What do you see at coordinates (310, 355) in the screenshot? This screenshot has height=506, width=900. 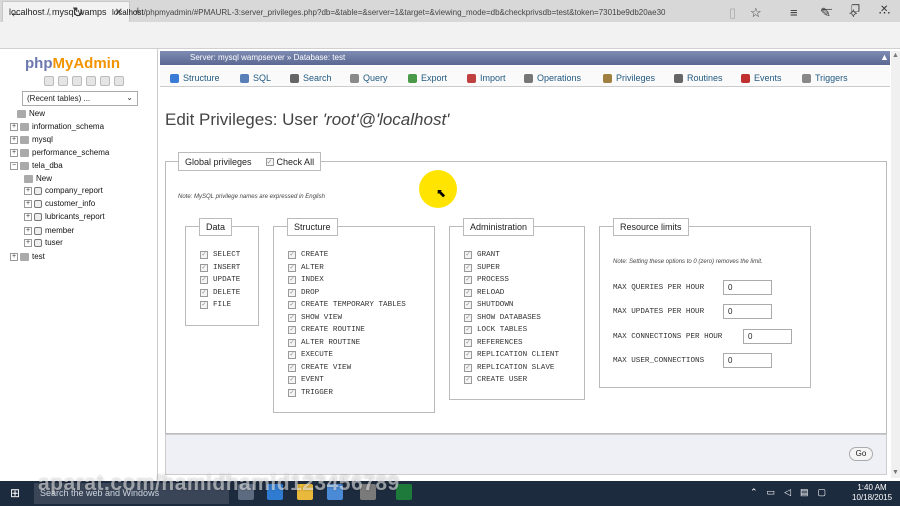 I see `privilege-checkbox-row: ✓ EXECUTE` at bounding box center [310, 355].